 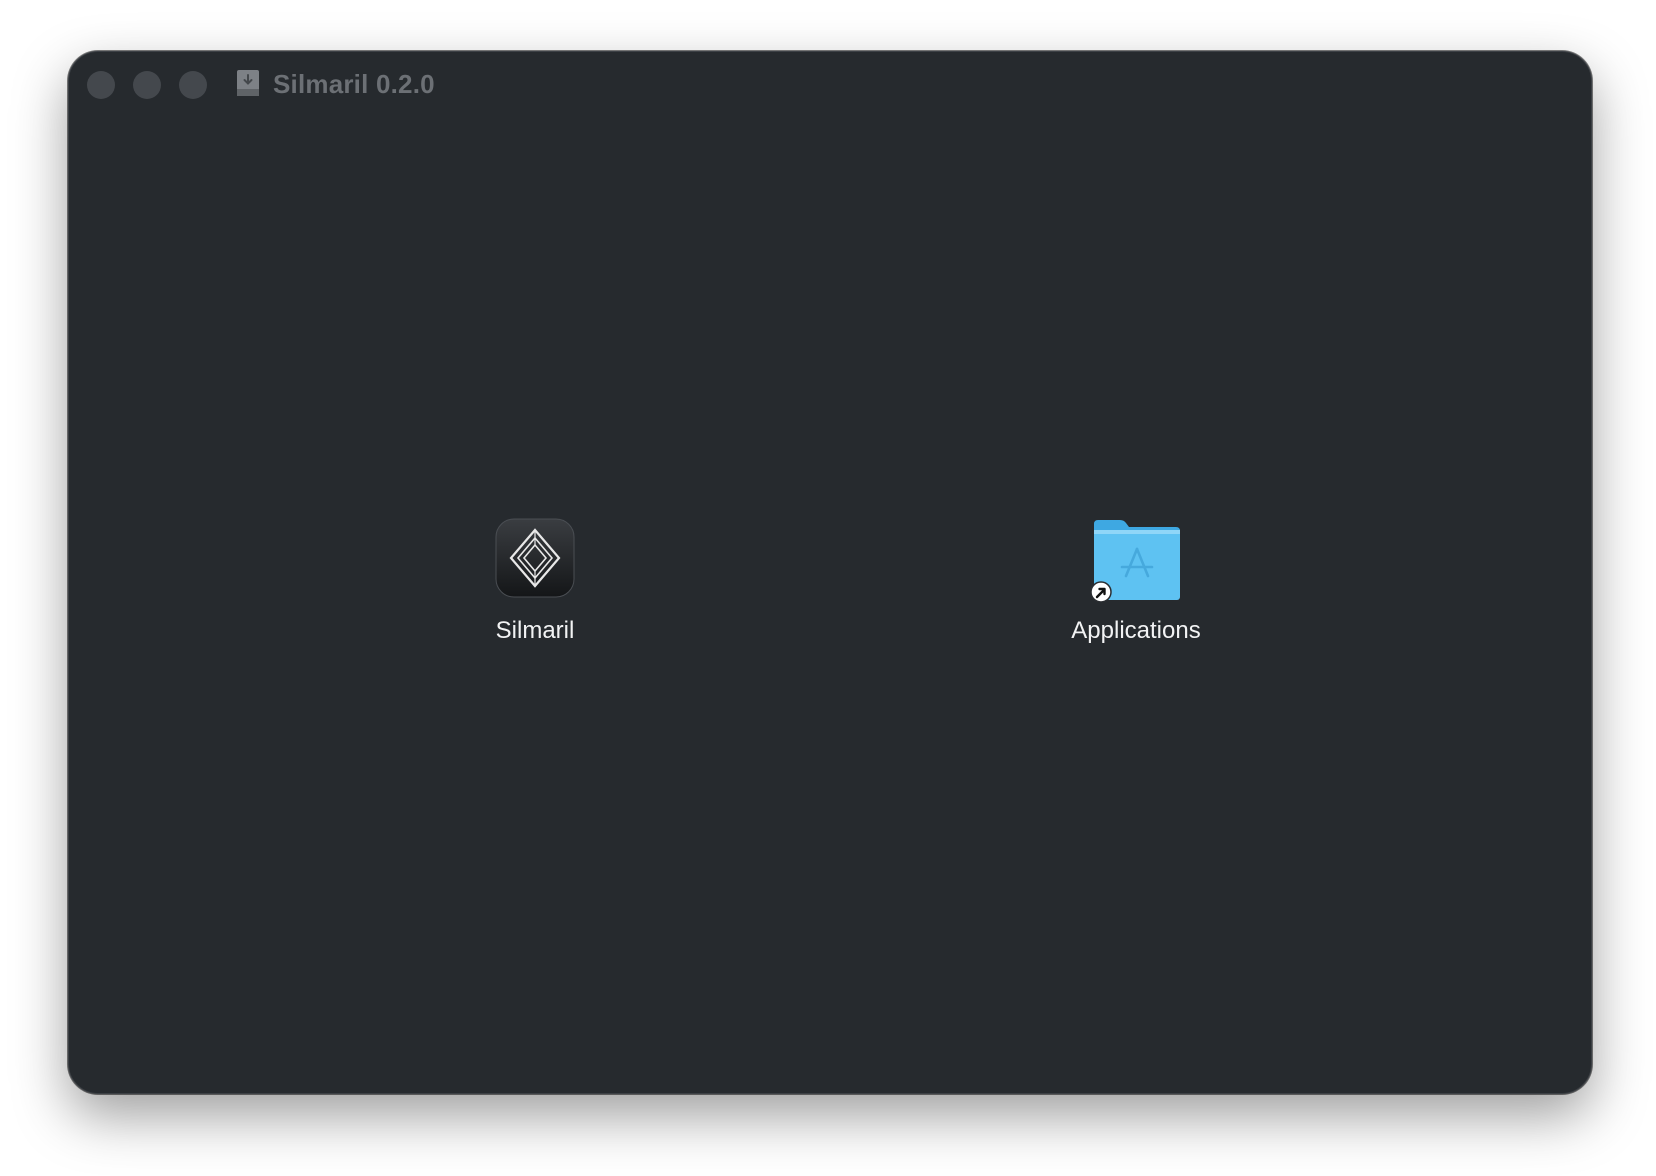 I want to click on silmaril-app-item: Silmaril, so click(x=535, y=582).